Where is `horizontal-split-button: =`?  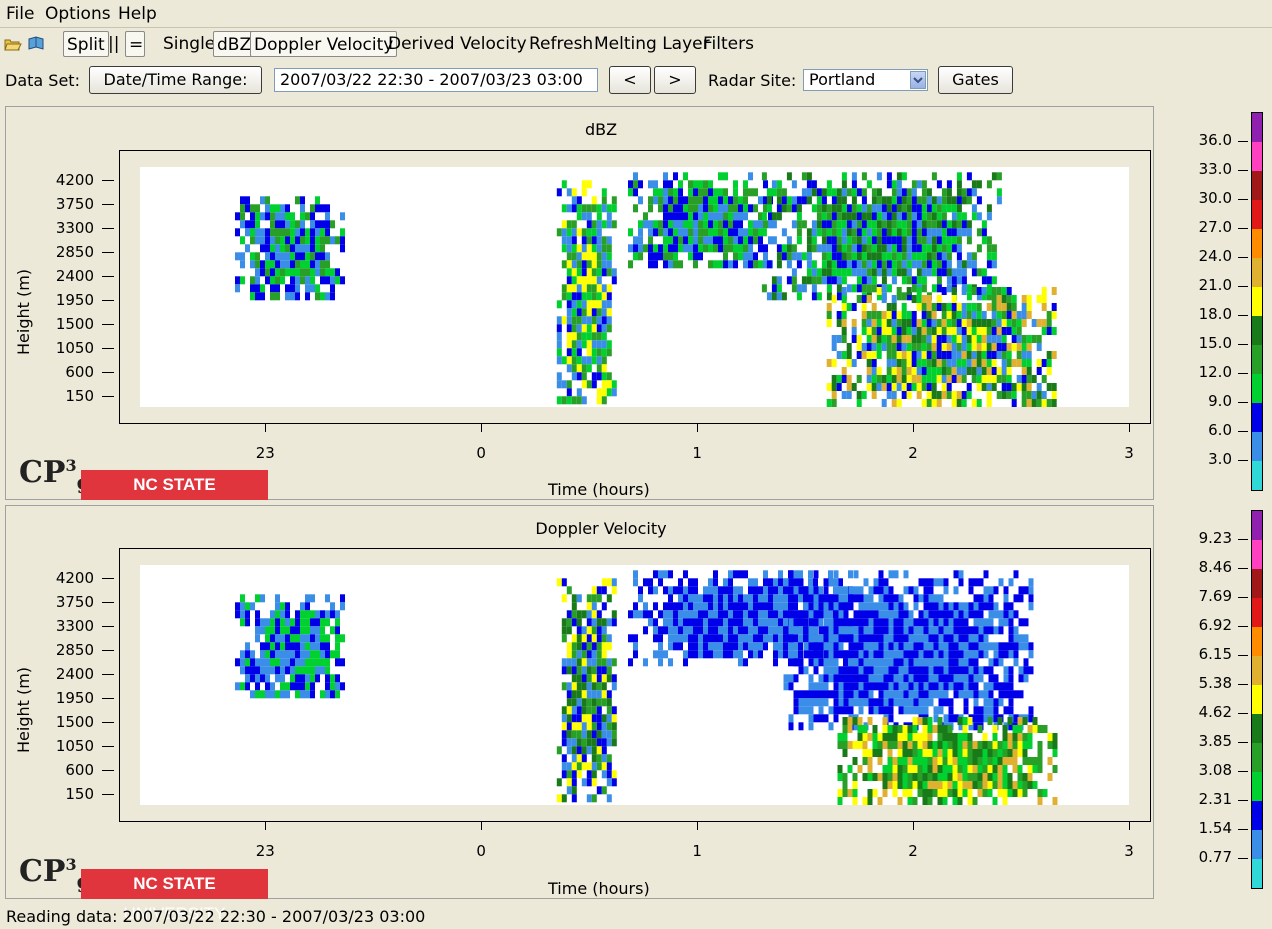 horizontal-split-button: = is located at coordinates (135, 44).